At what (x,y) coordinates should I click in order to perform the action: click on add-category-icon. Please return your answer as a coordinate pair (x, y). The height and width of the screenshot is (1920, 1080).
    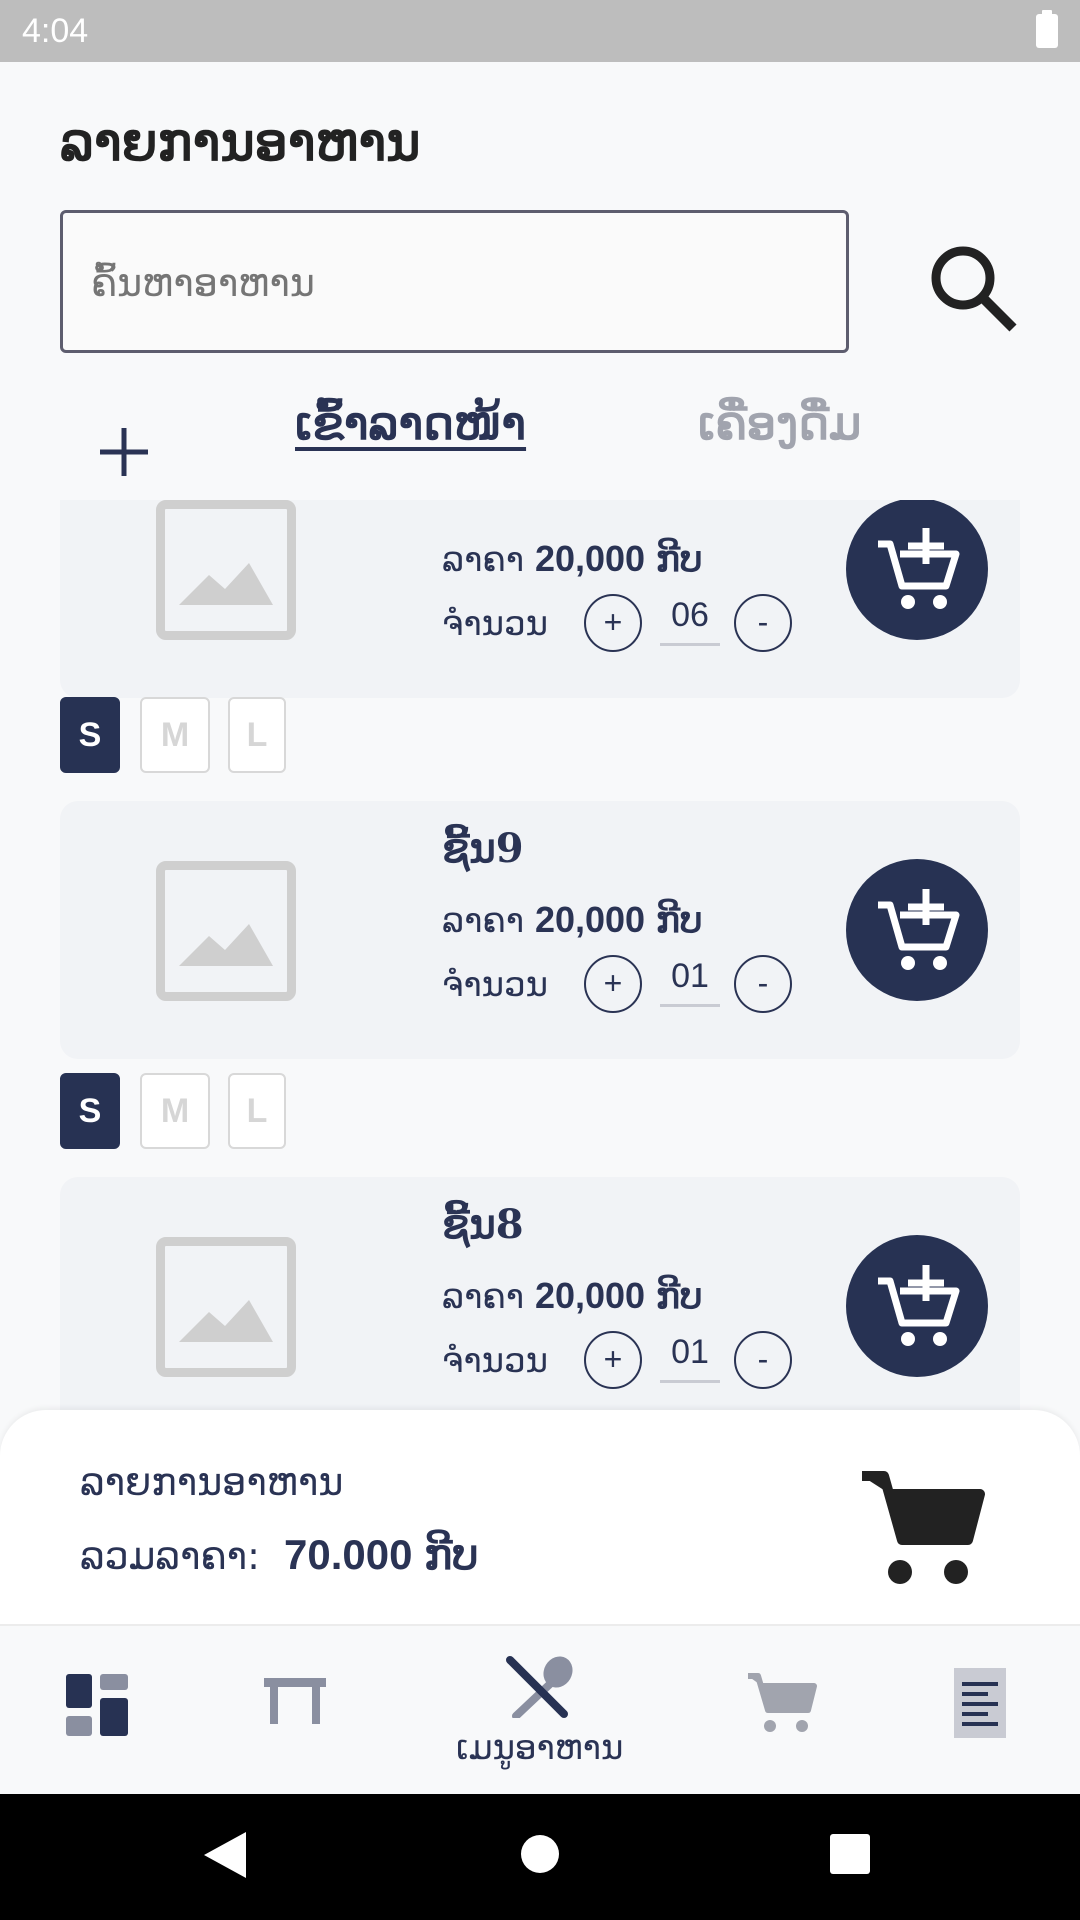
    Looking at the image, I should click on (124, 452).